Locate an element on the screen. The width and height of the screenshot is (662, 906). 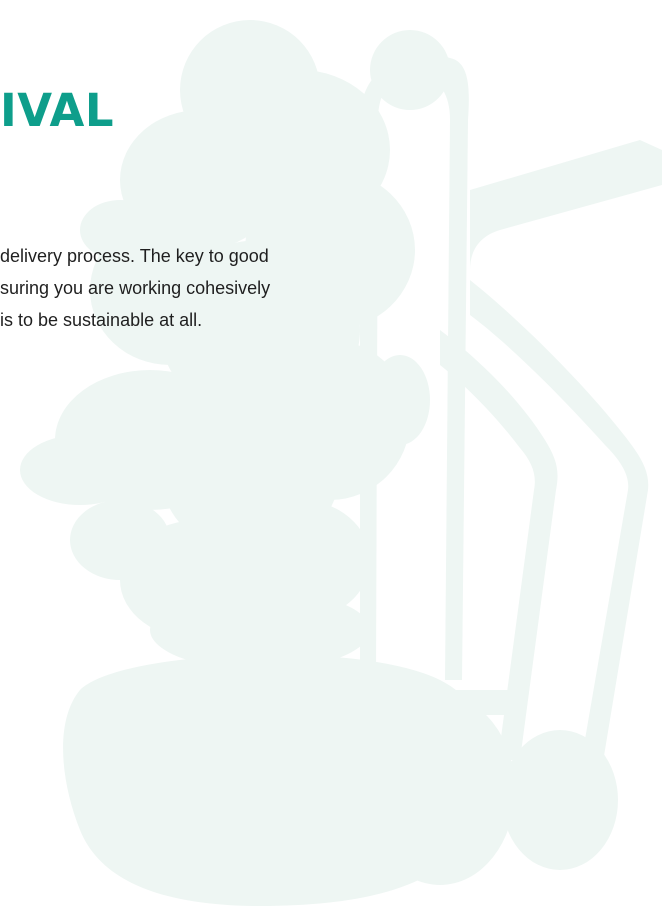
page-title: IVAL is located at coordinates (57, 110).